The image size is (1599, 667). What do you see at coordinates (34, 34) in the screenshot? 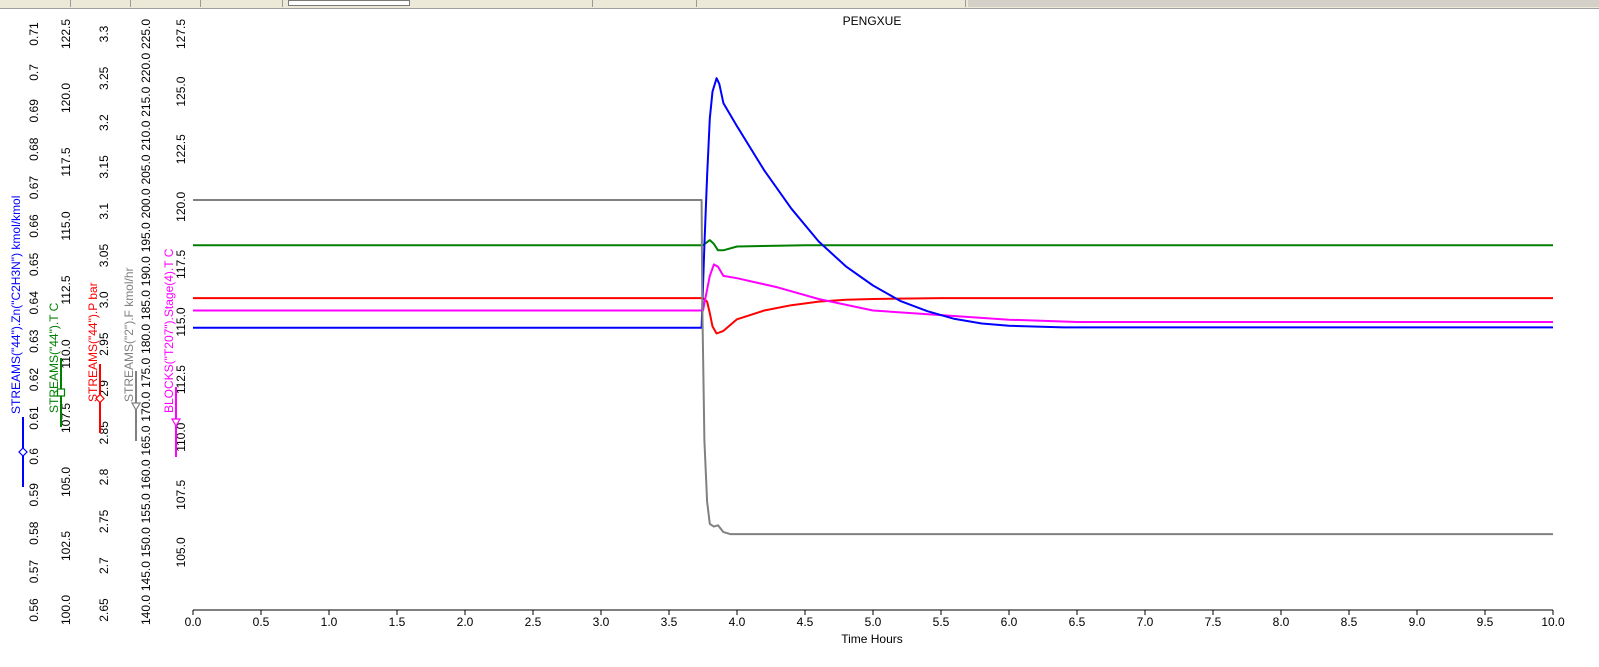
I see `y-tick-label: 0.71` at bounding box center [34, 34].